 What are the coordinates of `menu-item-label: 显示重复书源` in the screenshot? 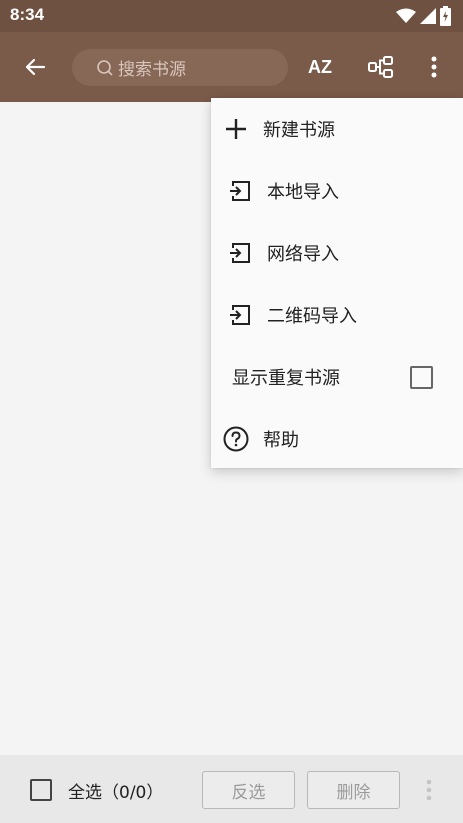 It's located at (286, 378).